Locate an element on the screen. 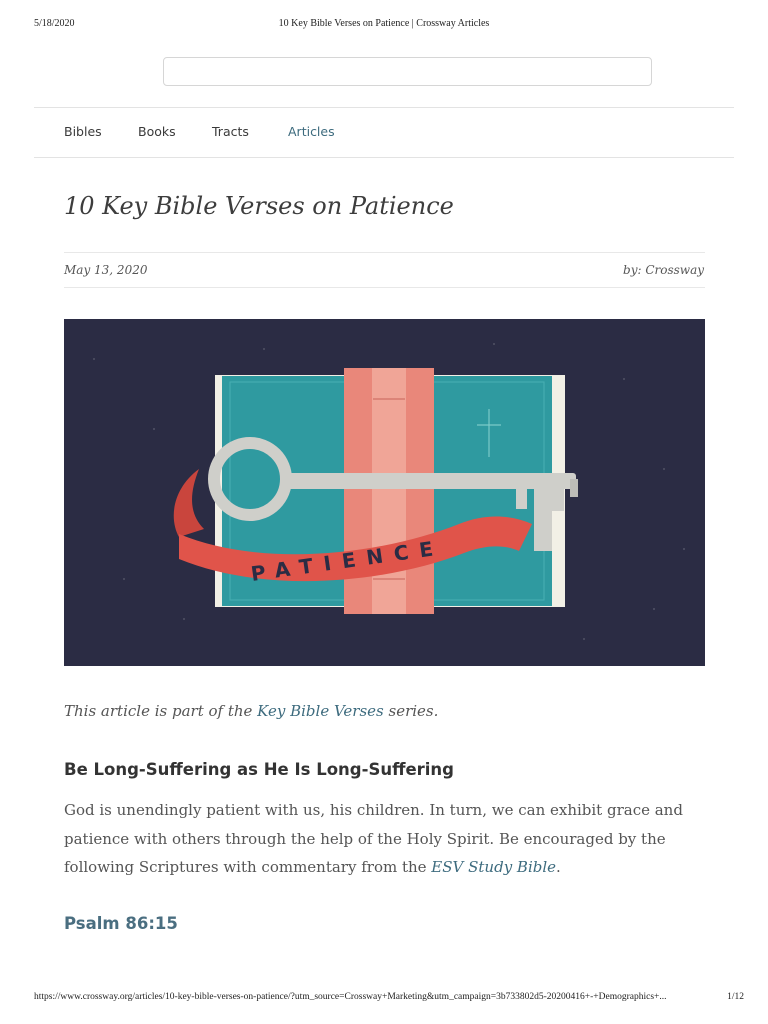 Image resolution: width=768 pixels, height=1024 pixels. search-input is located at coordinates (407, 71).